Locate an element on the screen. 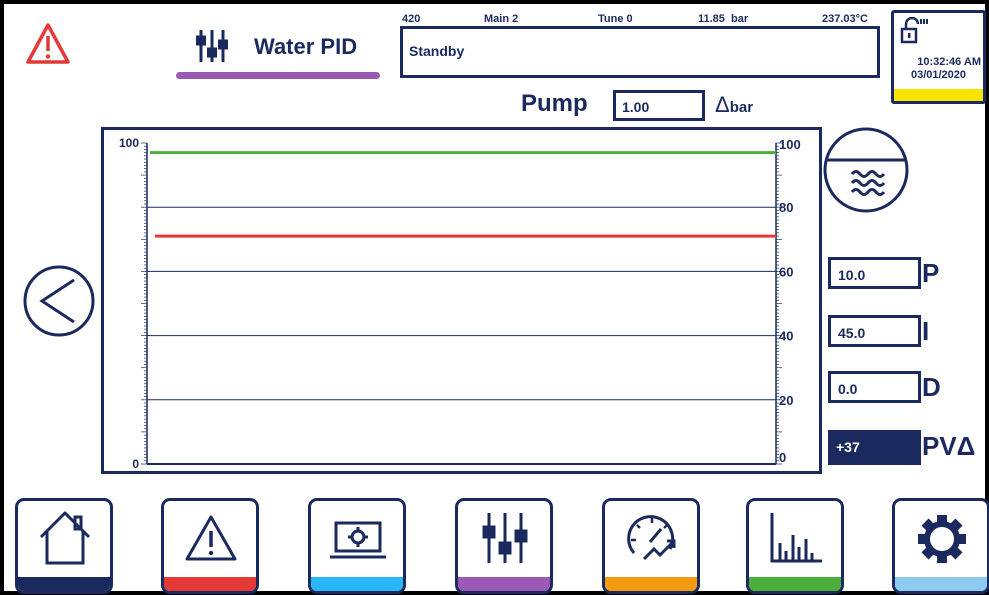 The image size is (989, 595). status-main: Main 2 is located at coordinates (501, 19).